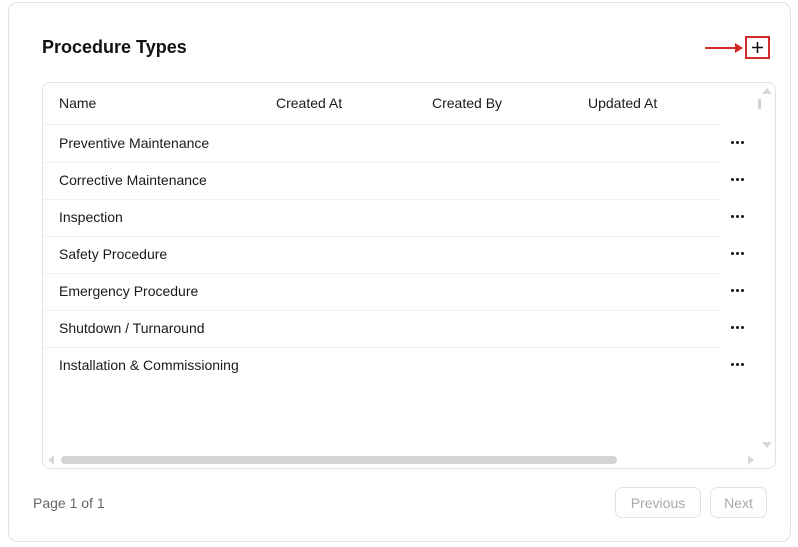  Describe the element at coordinates (751, 460) in the screenshot. I see `scroll-right-arrow-icon` at that location.